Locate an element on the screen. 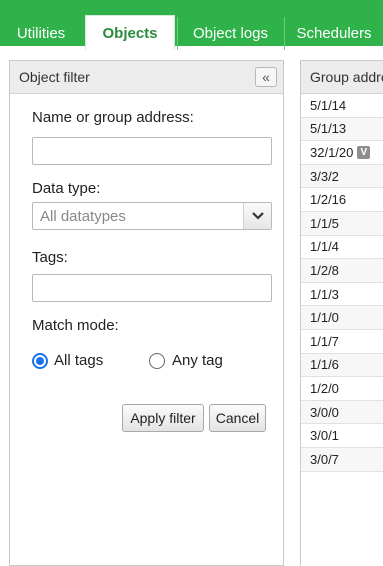 The image size is (383, 566). value-badge: V is located at coordinates (364, 152).